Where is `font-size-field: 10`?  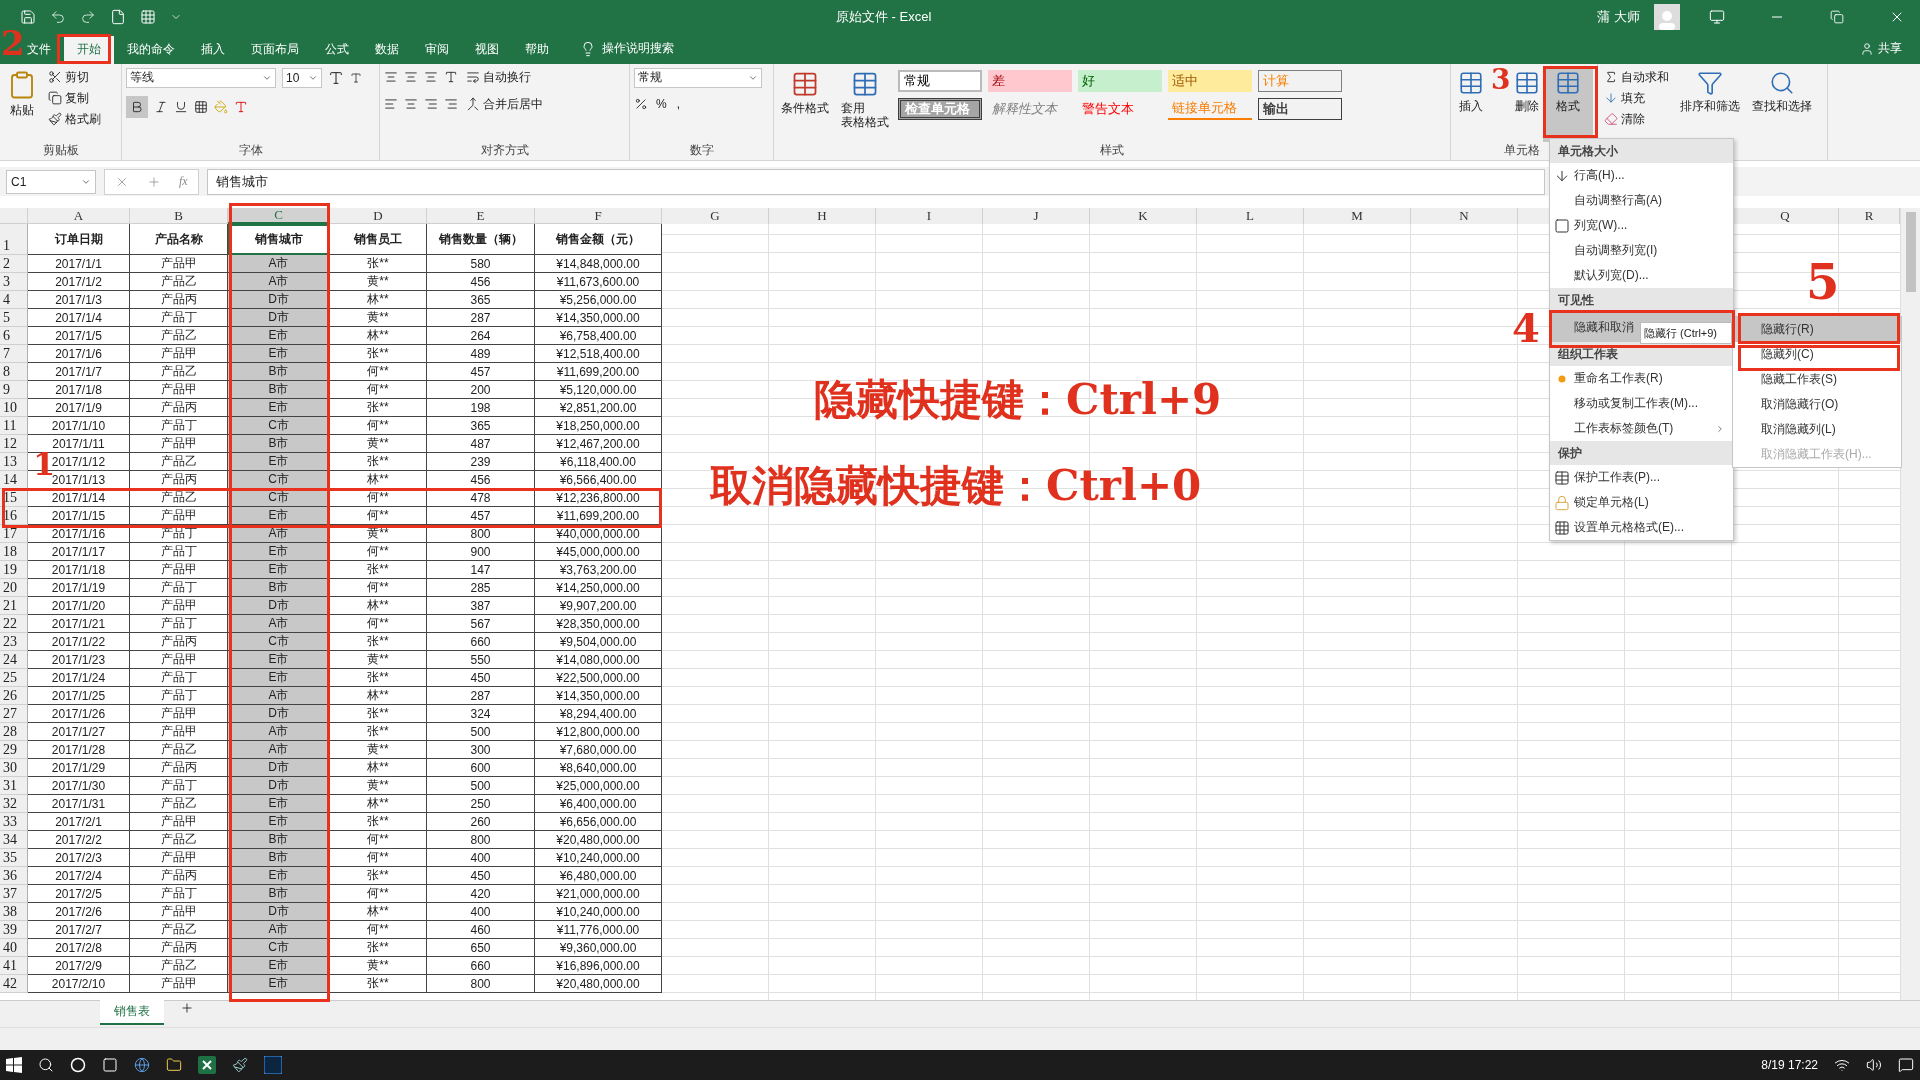 font-size-field: 10 is located at coordinates (302, 77).